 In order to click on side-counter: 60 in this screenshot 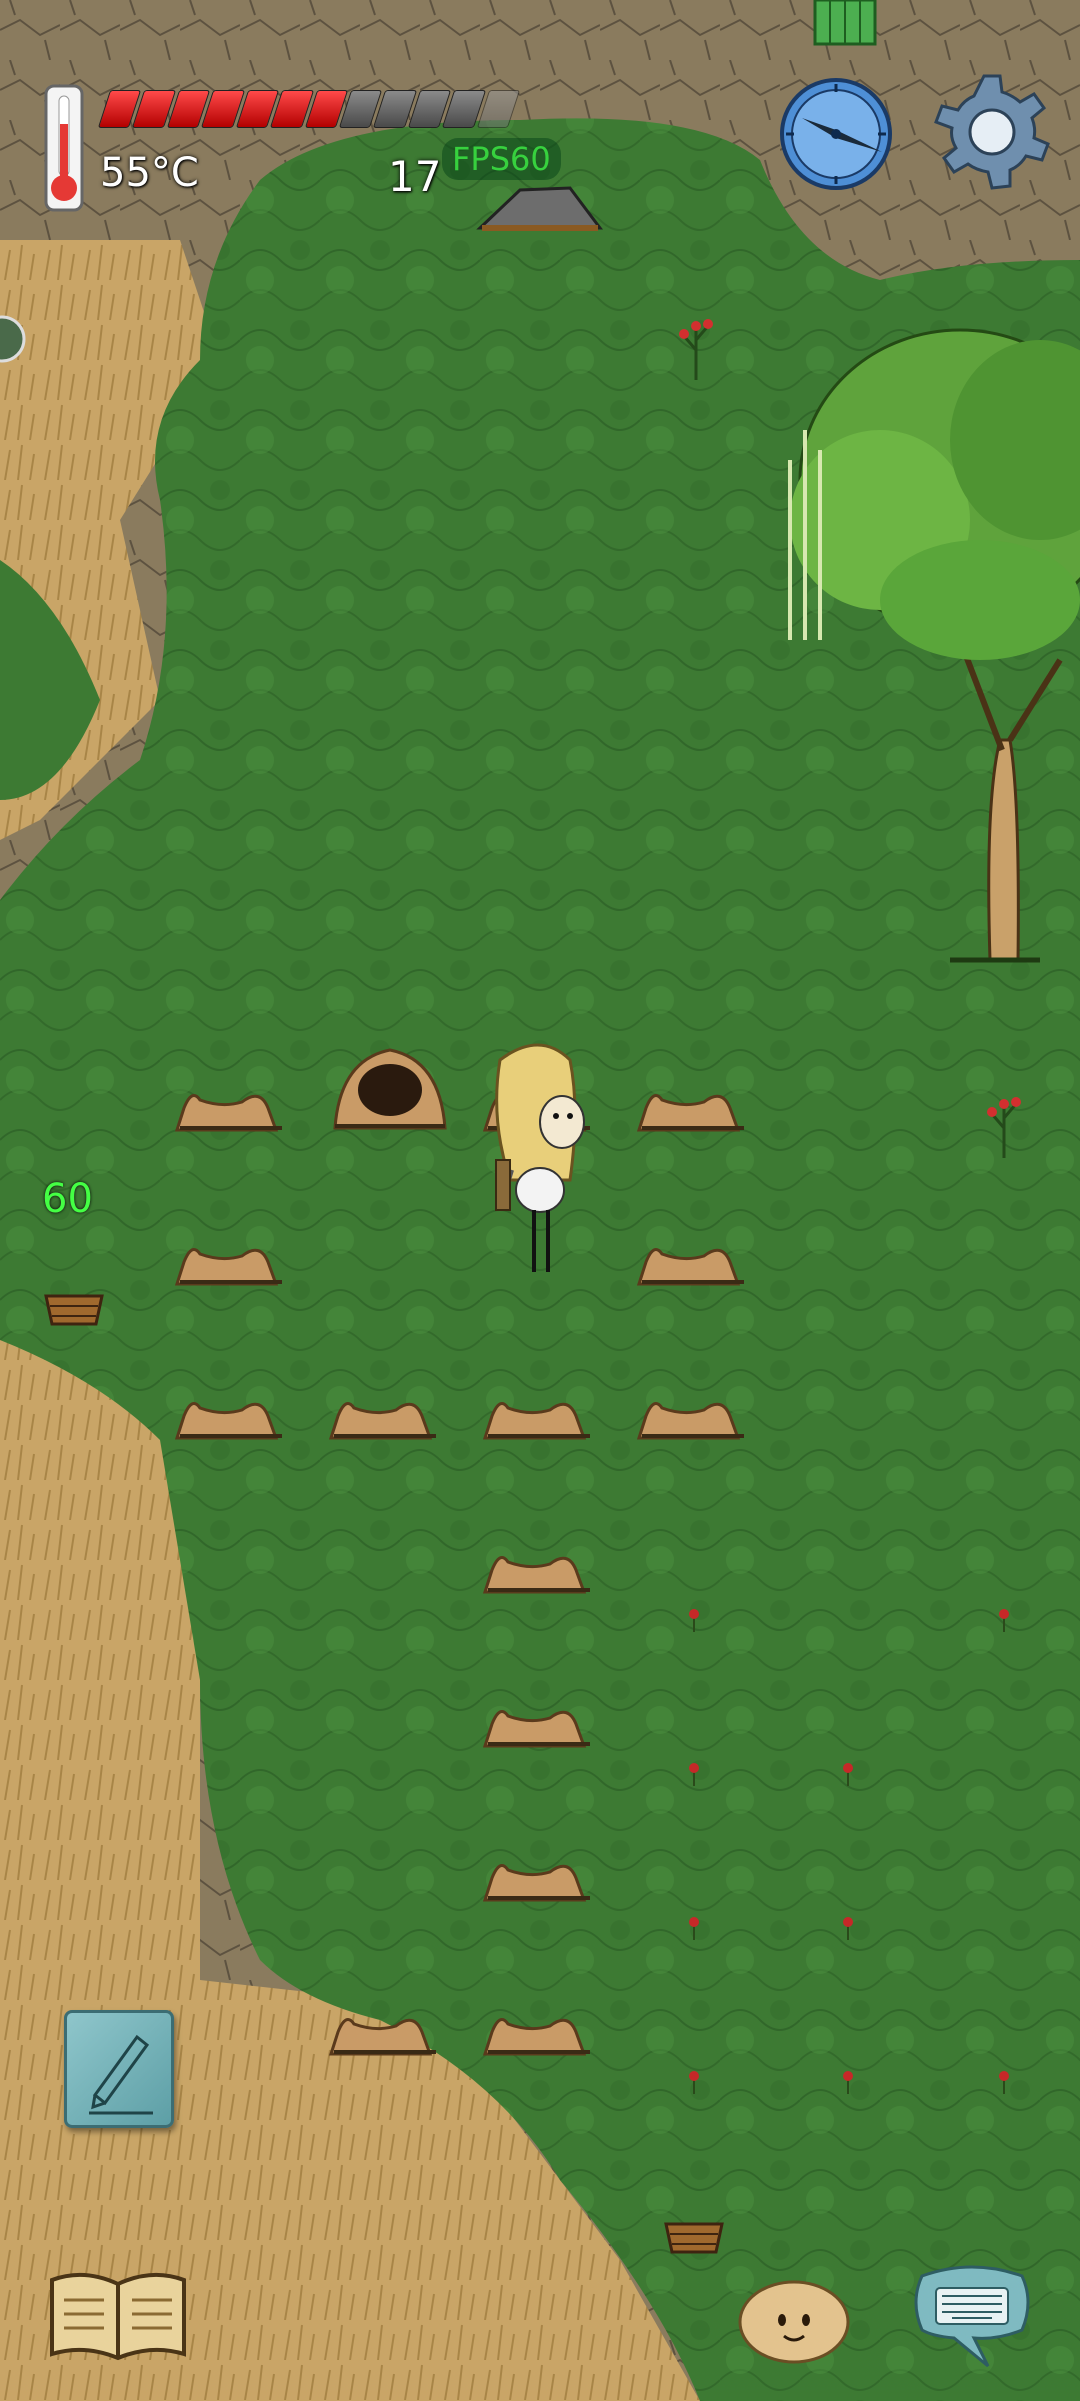, I will do `click(67, 1199)`.